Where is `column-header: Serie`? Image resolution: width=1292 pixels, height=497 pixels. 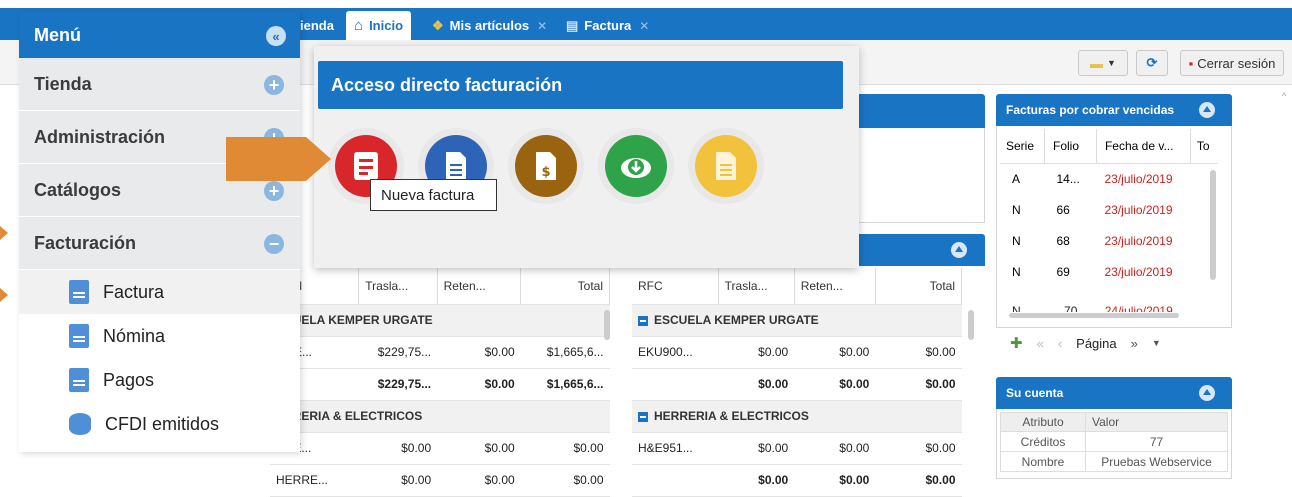 column-header: Serie is located at coordinates (1022, 146).